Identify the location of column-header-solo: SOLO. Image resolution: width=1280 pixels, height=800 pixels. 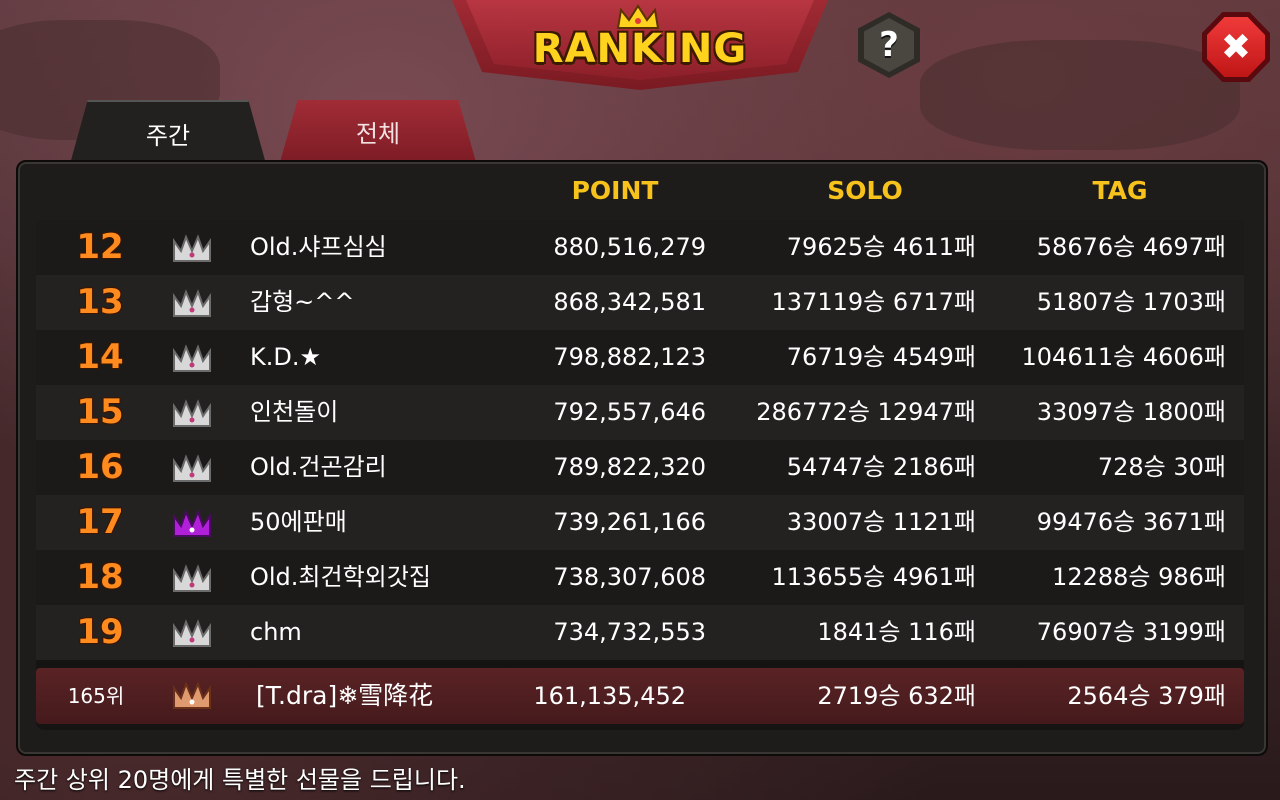
(865, 190).